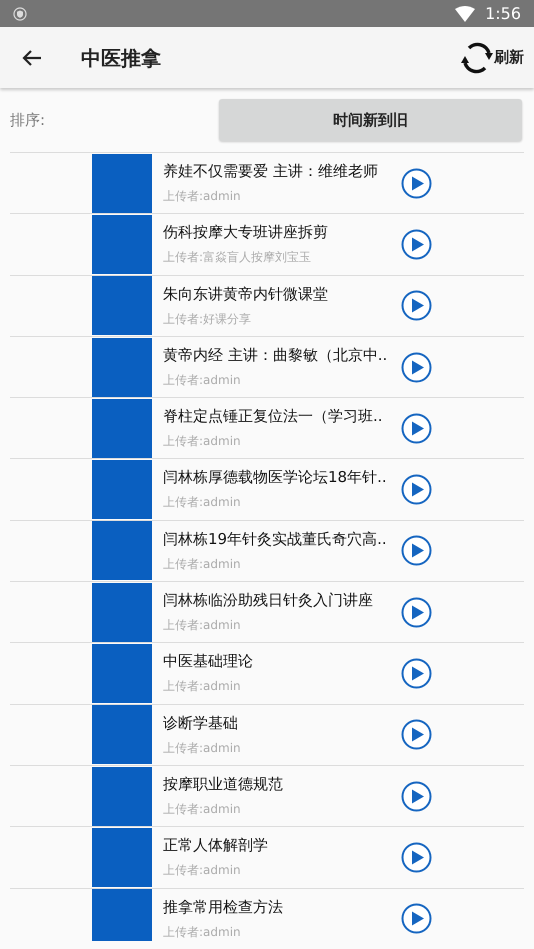  Describe the element at coordinates (216, 845) in the screenshot. I see `video-title: 正常人体解剖学` at that location.